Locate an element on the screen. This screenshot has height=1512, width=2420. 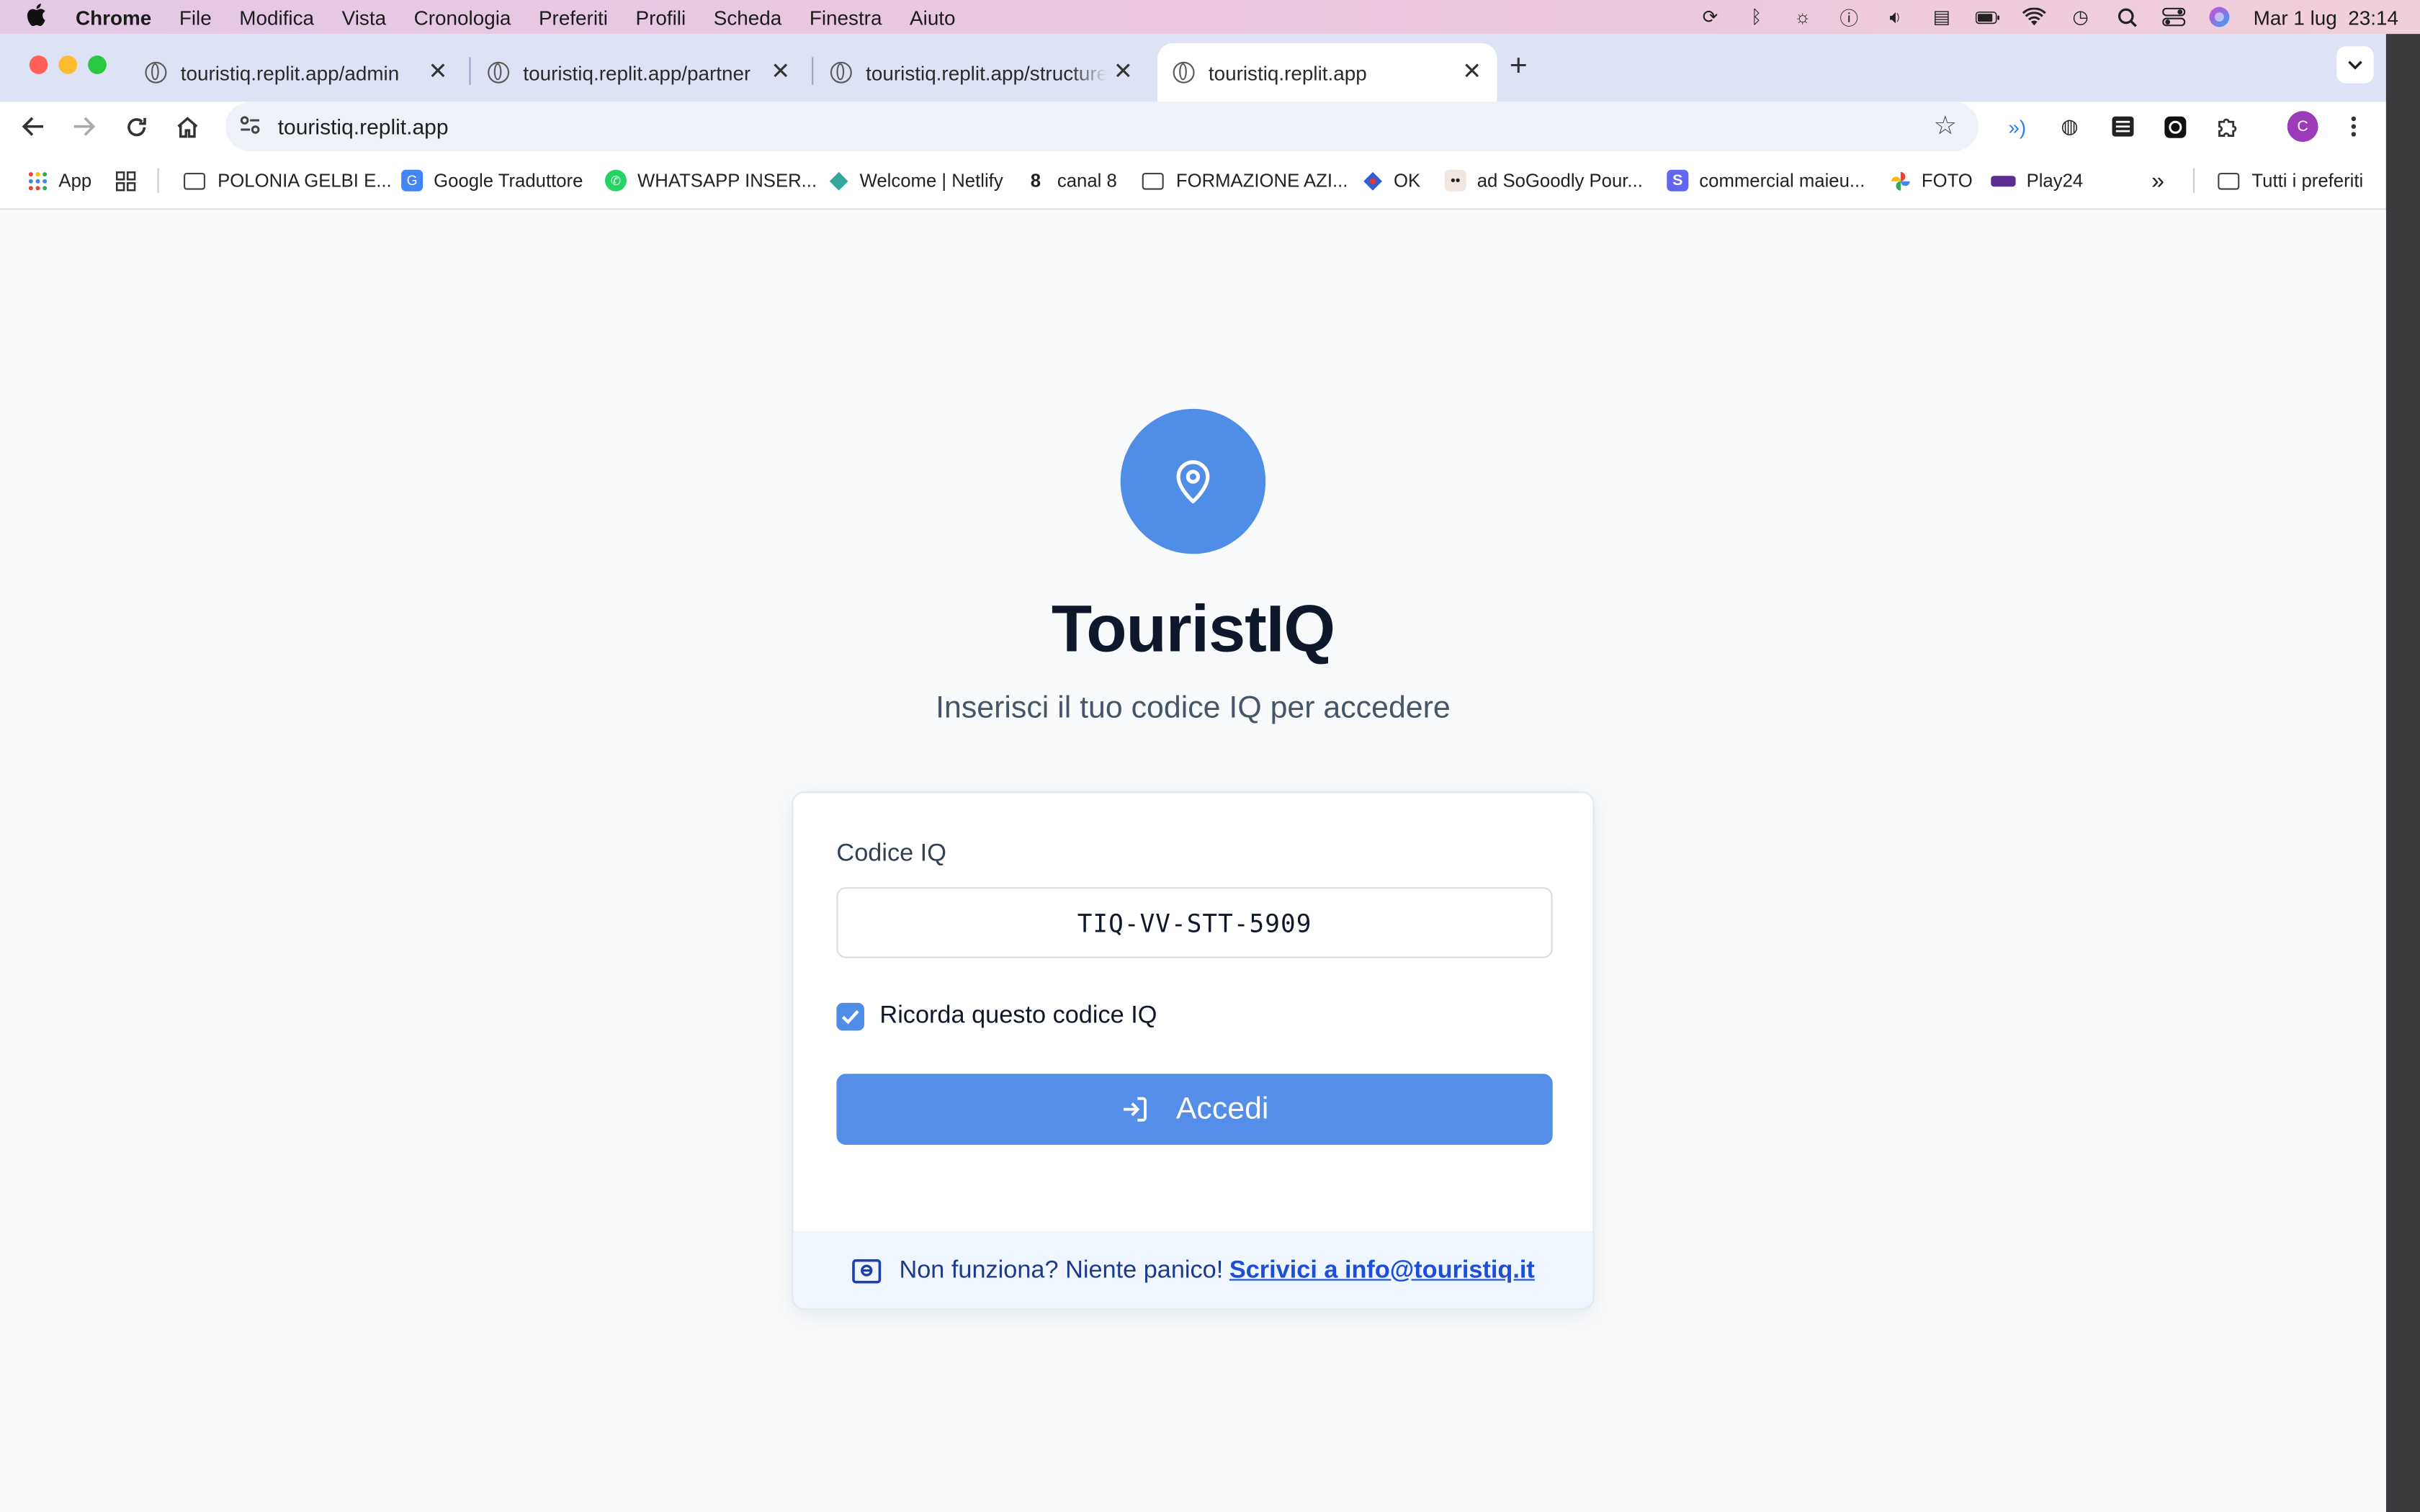
input-source-icon: ▤ is located at coordinates (1942, 17).